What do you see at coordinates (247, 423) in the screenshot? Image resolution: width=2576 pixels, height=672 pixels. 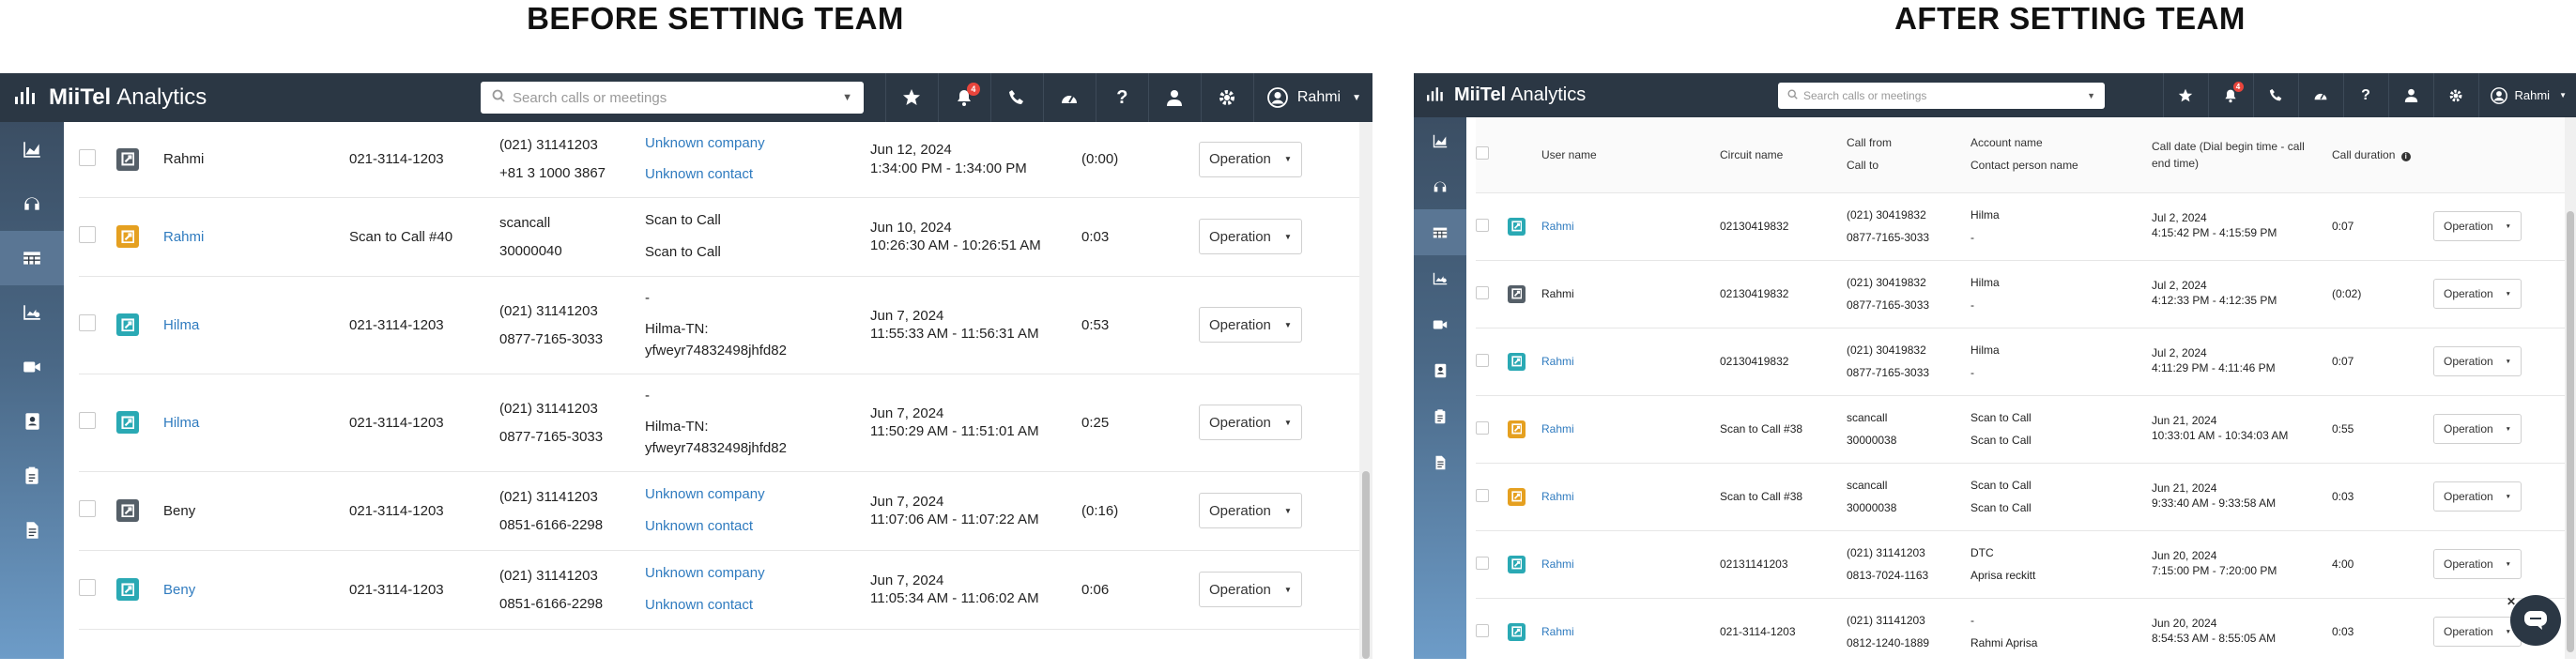 I see `user-cell: Hilma` at bounding box center [247, 423].